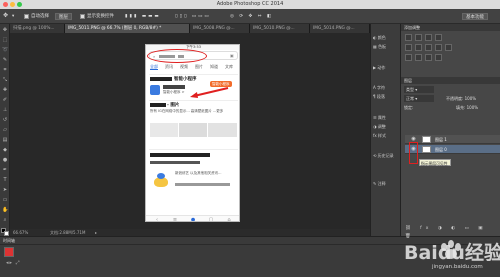 The width and height of the screenshot is (500, 277). Describe the element at coordinates (386, 46) in the screenshot. I see `panel-swatches: ▦ 色板` at that location.